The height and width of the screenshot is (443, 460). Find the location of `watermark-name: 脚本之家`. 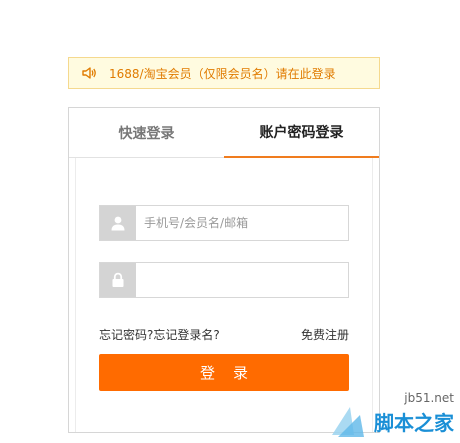

watermark-name: 脚本之家 is located at coordinates (414, 423).